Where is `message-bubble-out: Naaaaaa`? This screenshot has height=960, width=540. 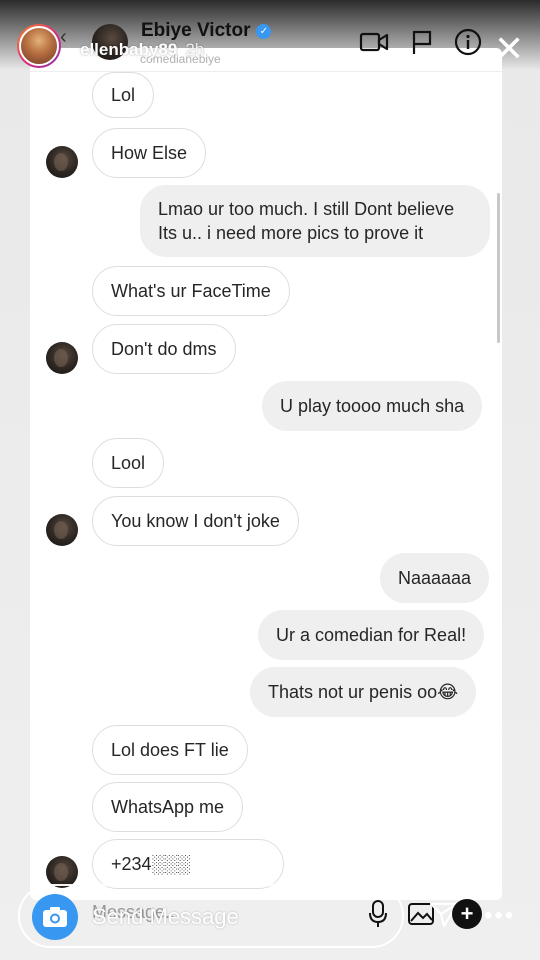 message-bubble-out: Naaaaaa is located at coordinates (435, 578).